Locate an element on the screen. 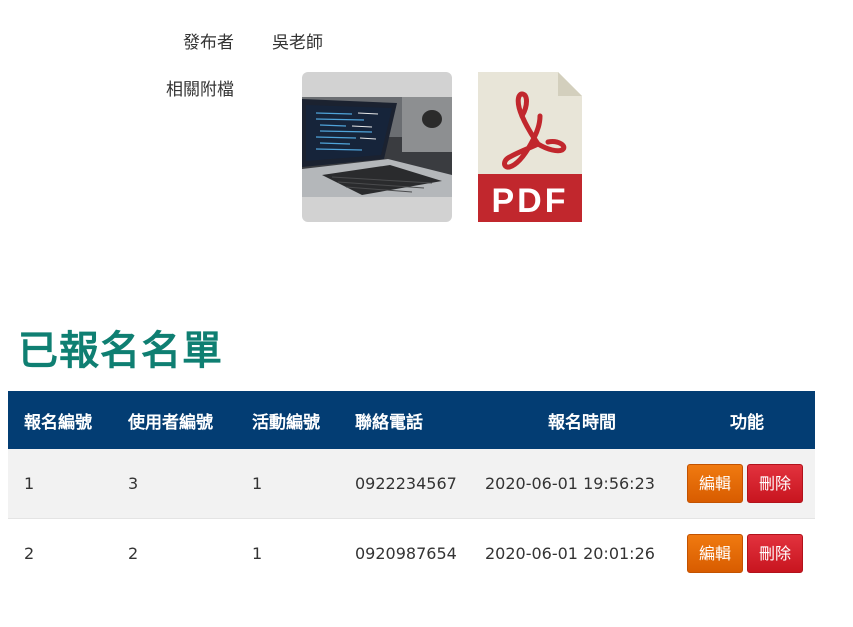  cell-registration-id: 2 is located at coordinates (68, 553).